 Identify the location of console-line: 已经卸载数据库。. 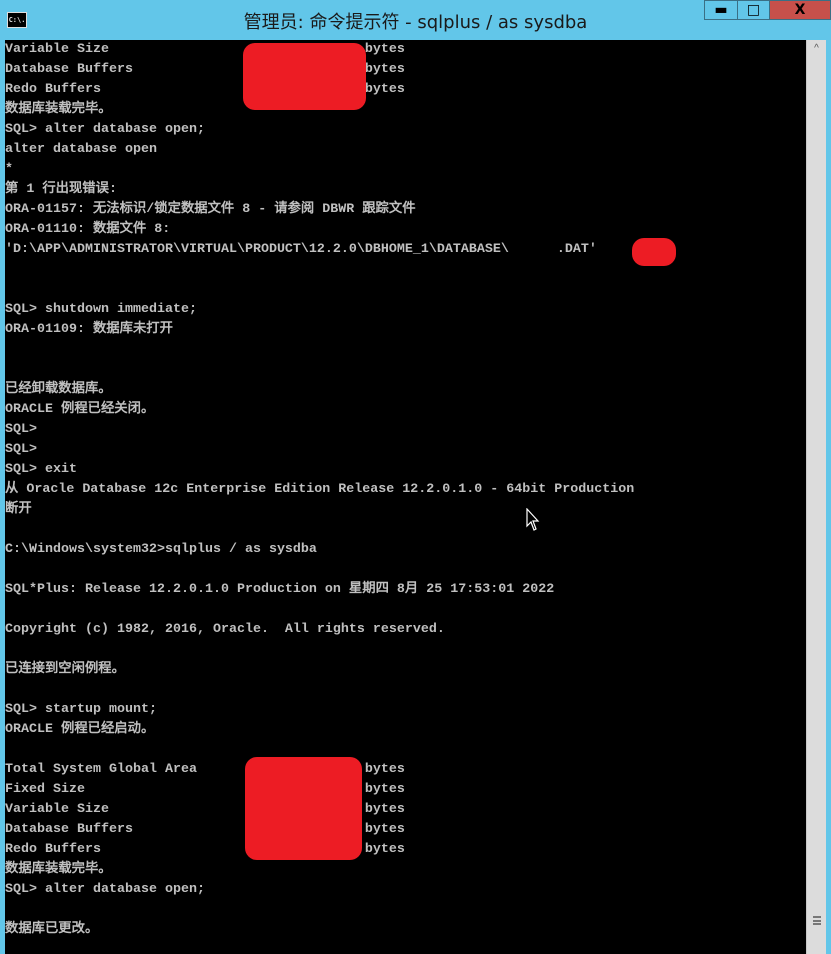
(58, 389).